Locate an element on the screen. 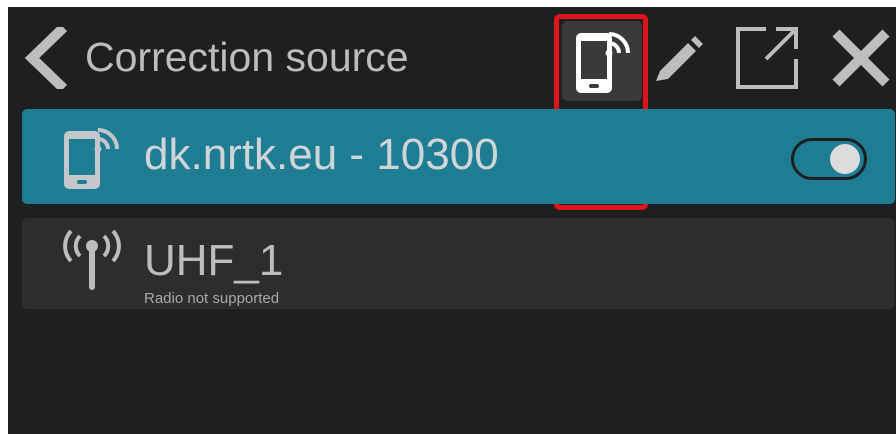 This screenshot has height=434, width=896. pencil-icon is located at coordinates (679, 58).